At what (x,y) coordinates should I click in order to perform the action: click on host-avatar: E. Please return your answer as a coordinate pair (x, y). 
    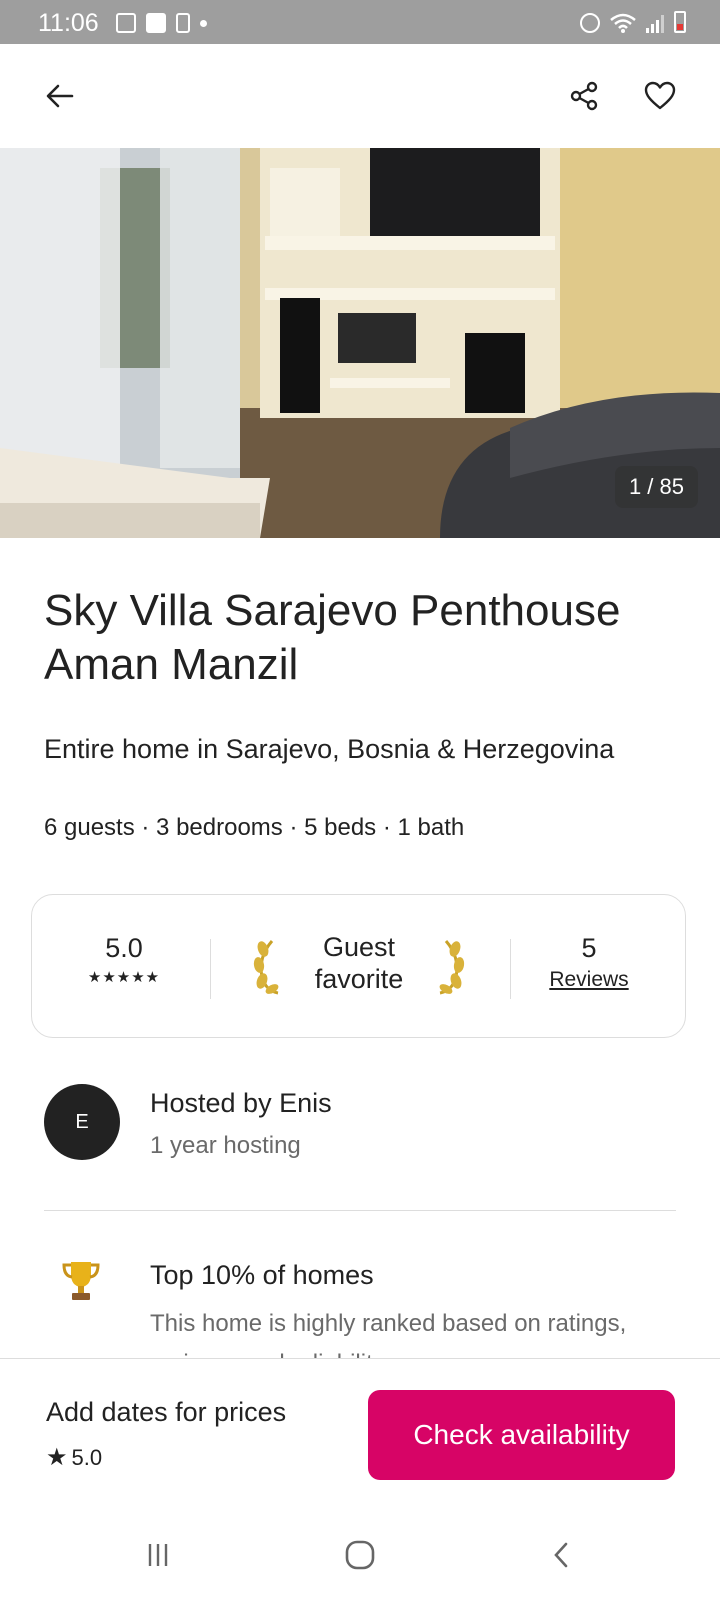
    Looking at the image, I should click on (82, 1122).